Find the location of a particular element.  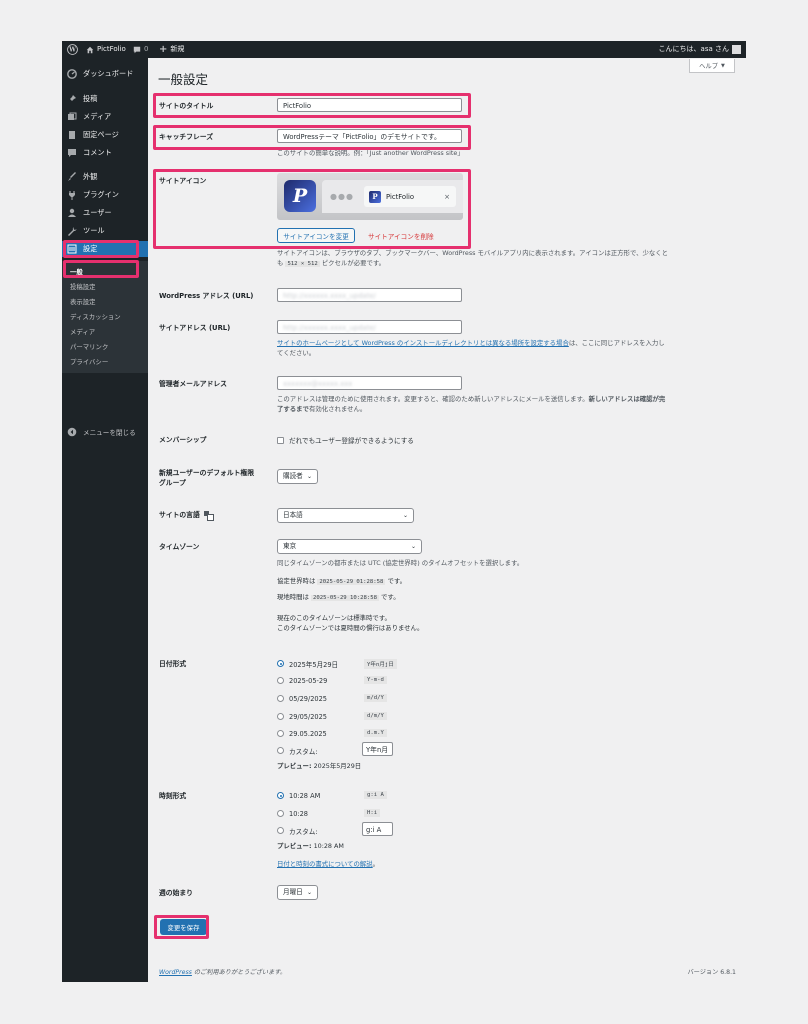

sidebar-label: ユーザー is located at coordinates (97, 212).